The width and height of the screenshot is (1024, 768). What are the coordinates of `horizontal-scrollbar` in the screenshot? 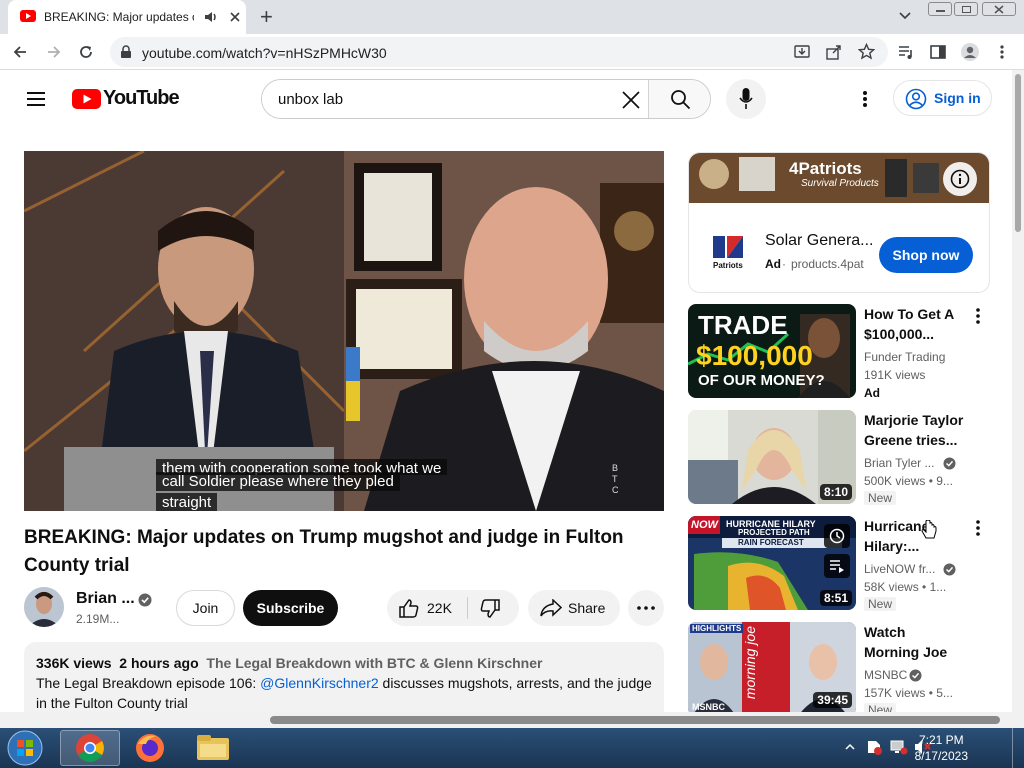 It's located at (506, 720).